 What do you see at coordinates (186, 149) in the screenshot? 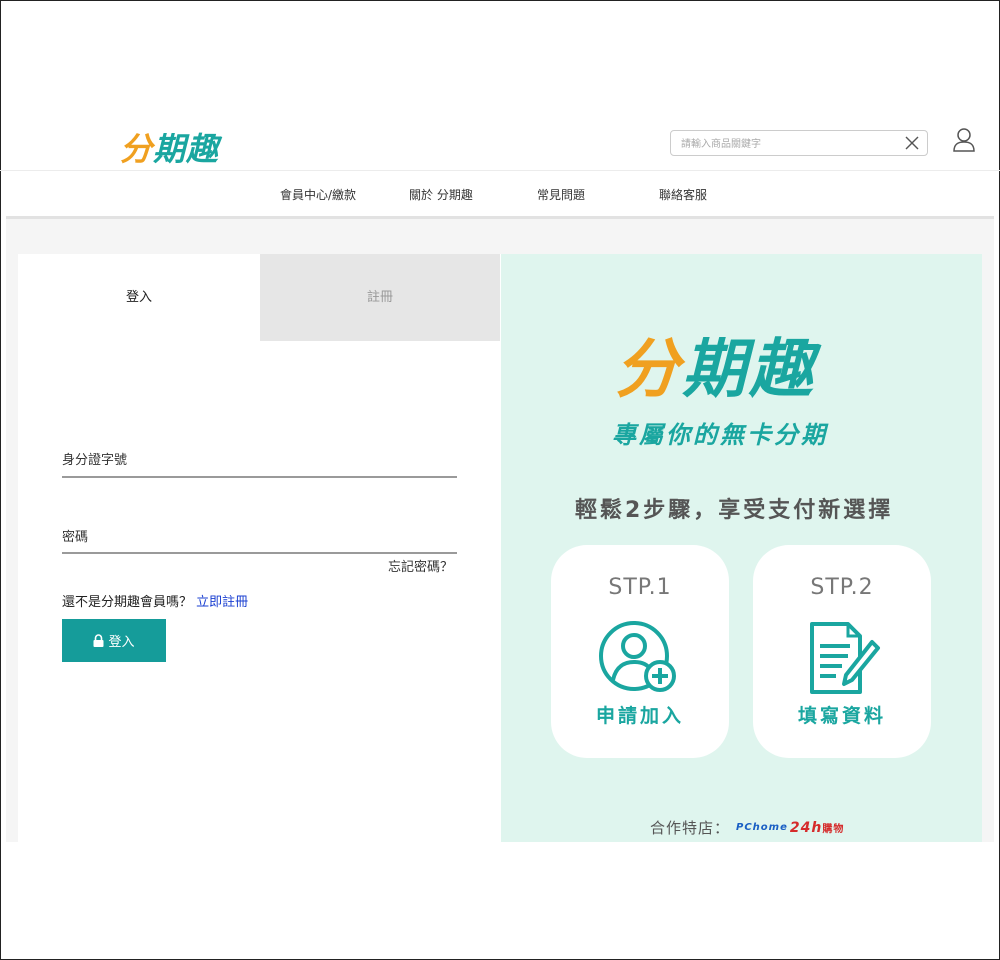
I see `logo-text-2: 期趣` at bounding box center [186, 149].